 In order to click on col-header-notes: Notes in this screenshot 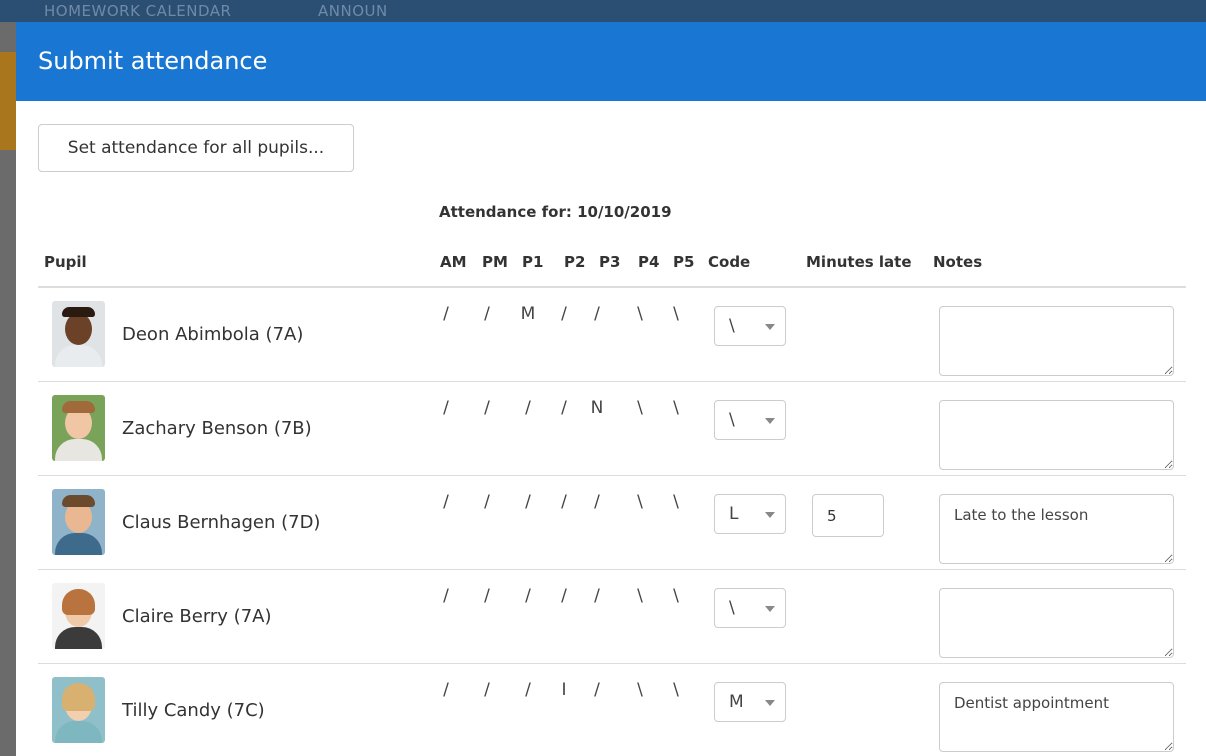, I will do `click(958, 262)`.